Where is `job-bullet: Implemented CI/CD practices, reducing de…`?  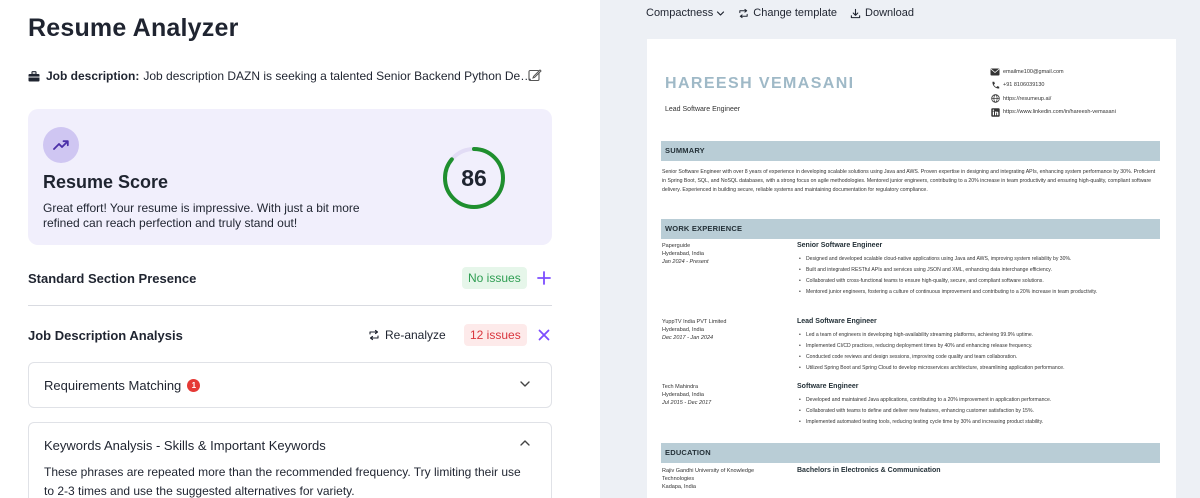
job-bullet: Implemented CI/CD practices, reducing de… is located at coordinates (978, 347).